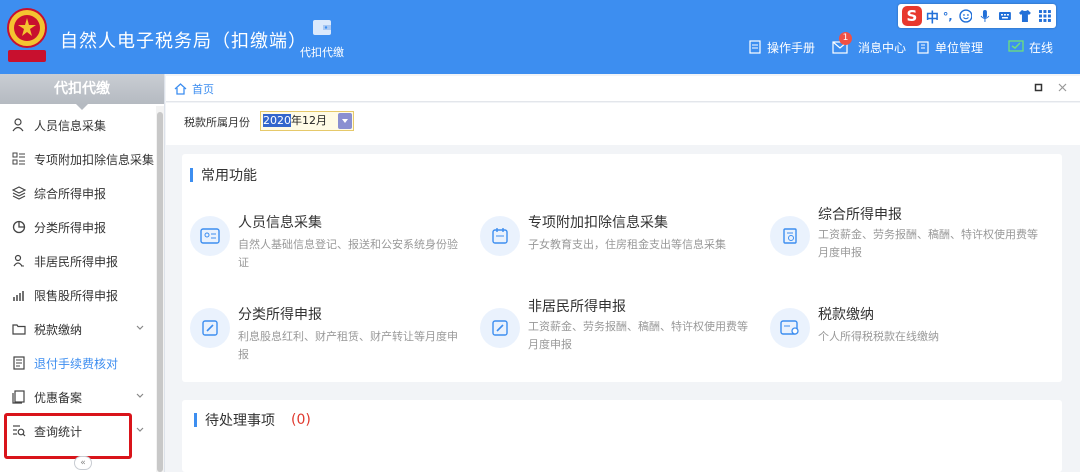 The image size is (1080, 472). I want to click on sidebar-item-label: 优惠备案, so click(58, 397).